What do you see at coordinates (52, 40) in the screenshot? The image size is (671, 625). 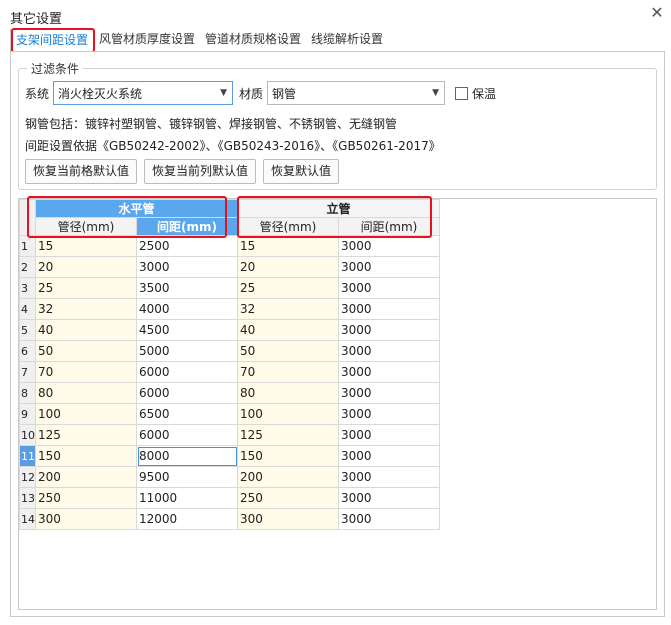 I see `tab-support-spacing: 支架间距设置` at bounding box center [52, 40].